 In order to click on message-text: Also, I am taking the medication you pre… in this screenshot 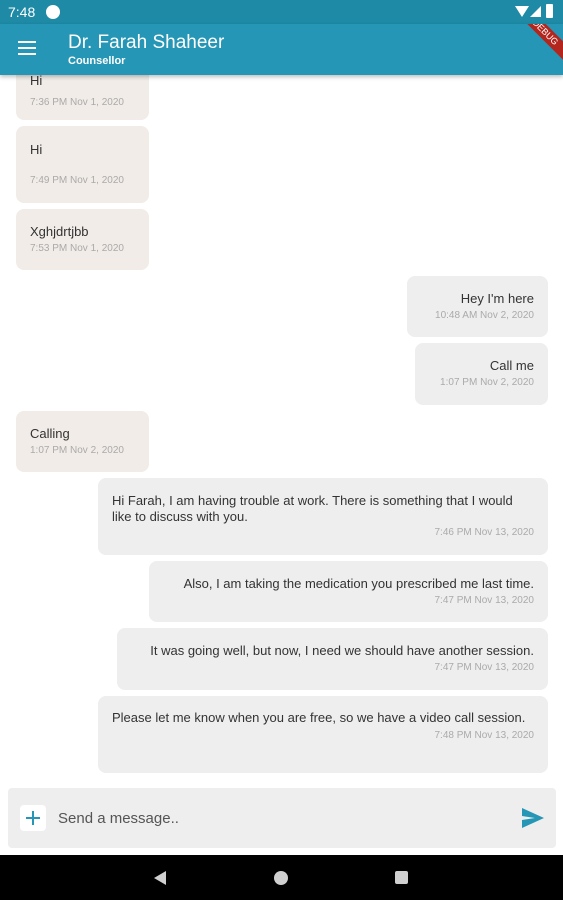, I will do `click(358, 583)`.